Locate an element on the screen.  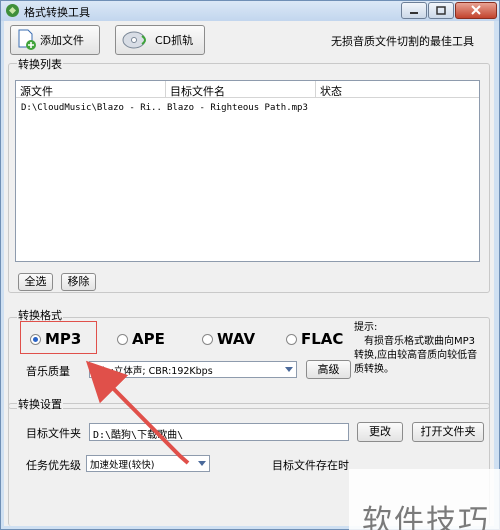
add-files-label: 添加文件 is located at coordinates (62, 40).